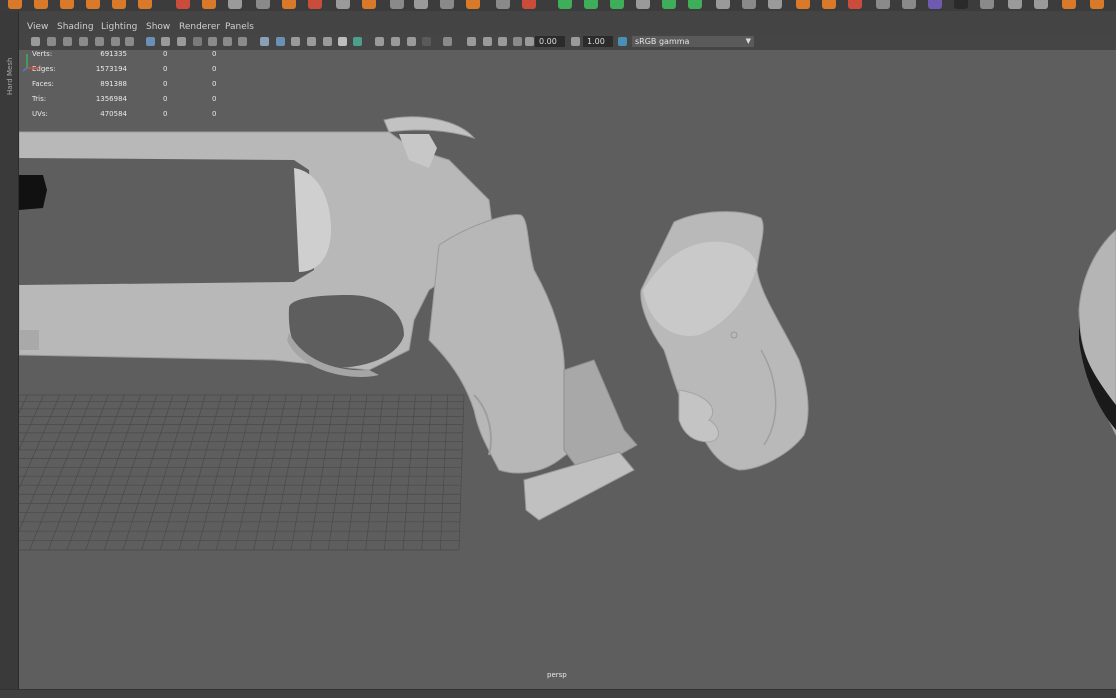  I want to click on menu-view: View, so click(37, 27).